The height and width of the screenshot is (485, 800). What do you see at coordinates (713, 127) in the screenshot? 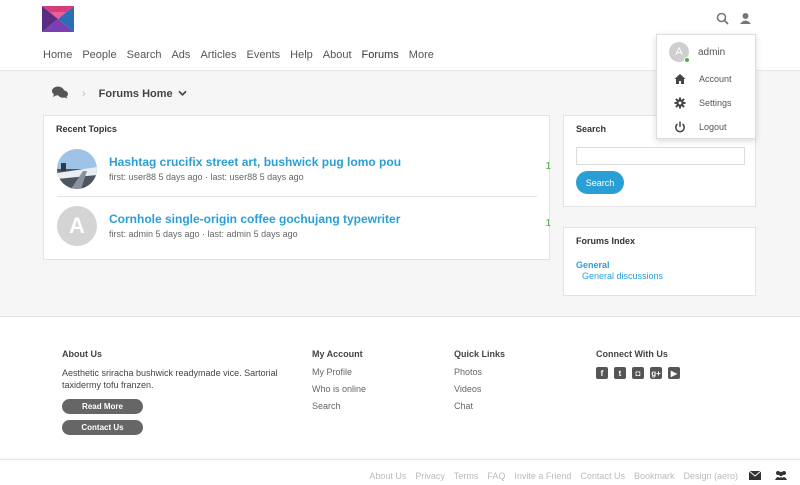
I see `menu-item-label: Logout` at bounding box center [713, 127].